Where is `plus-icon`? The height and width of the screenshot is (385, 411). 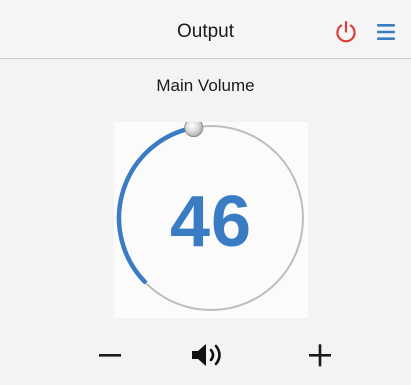 plus-icon is located at coordinates (320, 355).